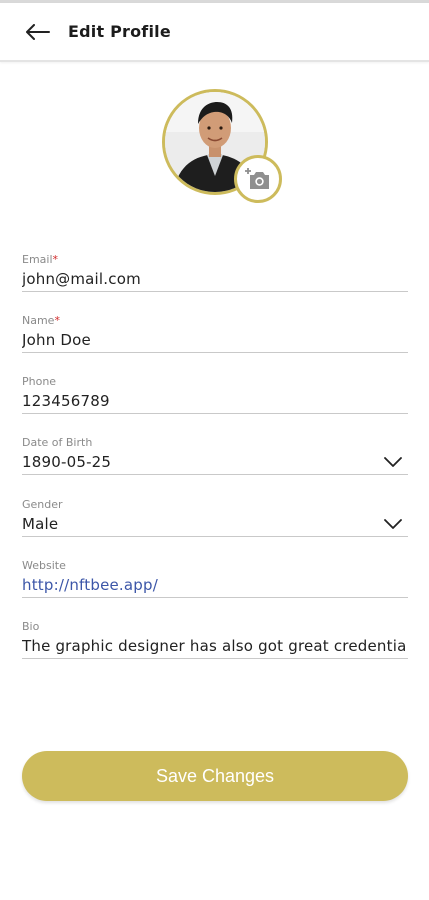  What do you see at coordinates (215, 585) in the screenshot?
I see `website-input: http://nftbee.app/` at bounding box center [215, 585].